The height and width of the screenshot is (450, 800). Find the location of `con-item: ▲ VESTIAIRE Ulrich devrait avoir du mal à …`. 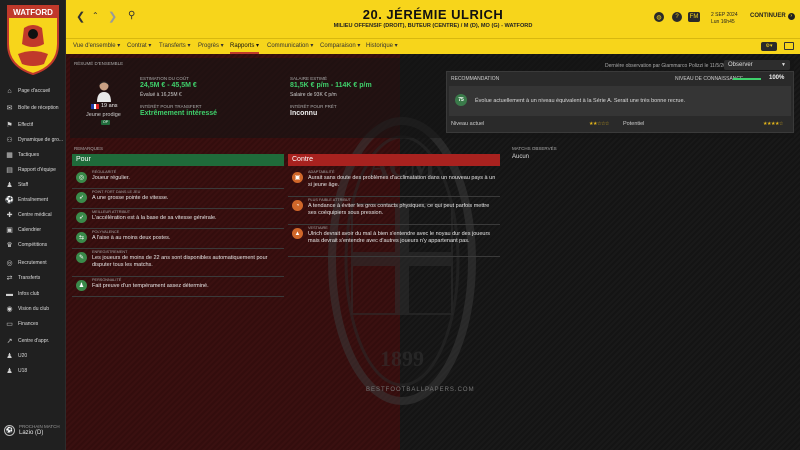

con-item: ▲ VESTIAIRE Ulrich devrait avoir du mal à … is located at coordinates (394, 241).